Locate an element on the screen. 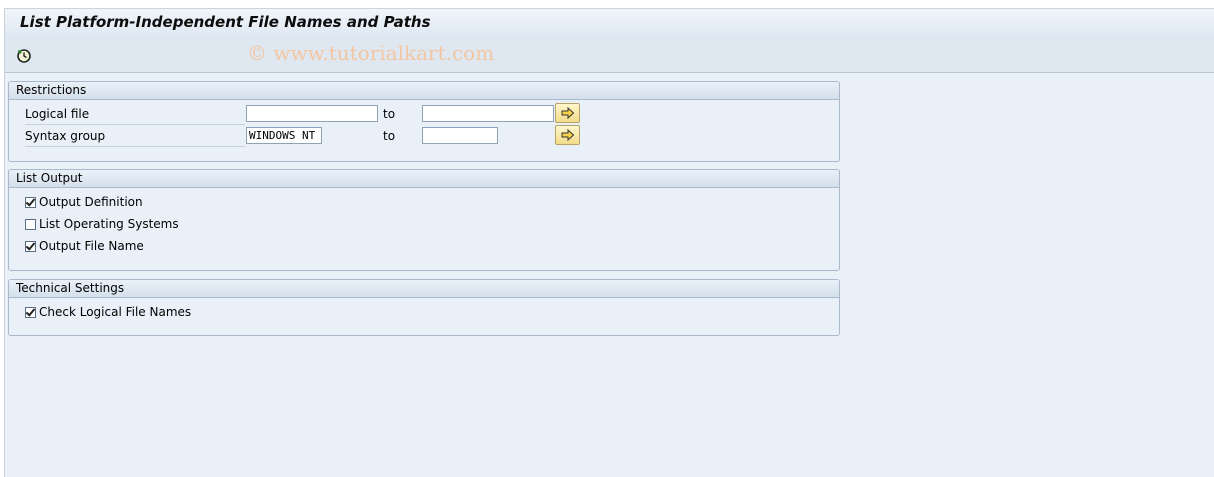 This screenshot has width=1214, height=477. output-definition-option: Output Definition is located at coordinates (84, 202).